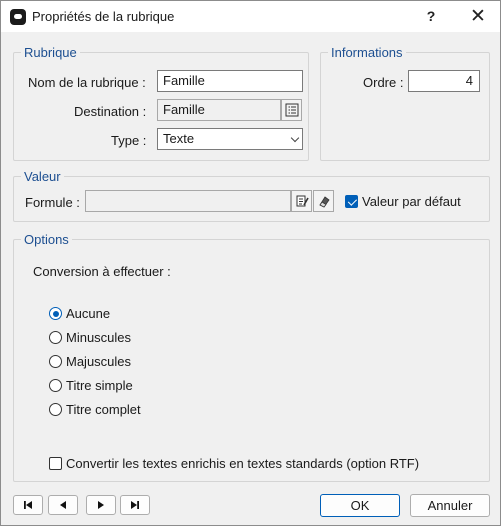 The width and height of the screenshot is (501, 526). Describe the element at coordinates (46, 239) in the screenshot. I see `options-legend: Options` at that location.